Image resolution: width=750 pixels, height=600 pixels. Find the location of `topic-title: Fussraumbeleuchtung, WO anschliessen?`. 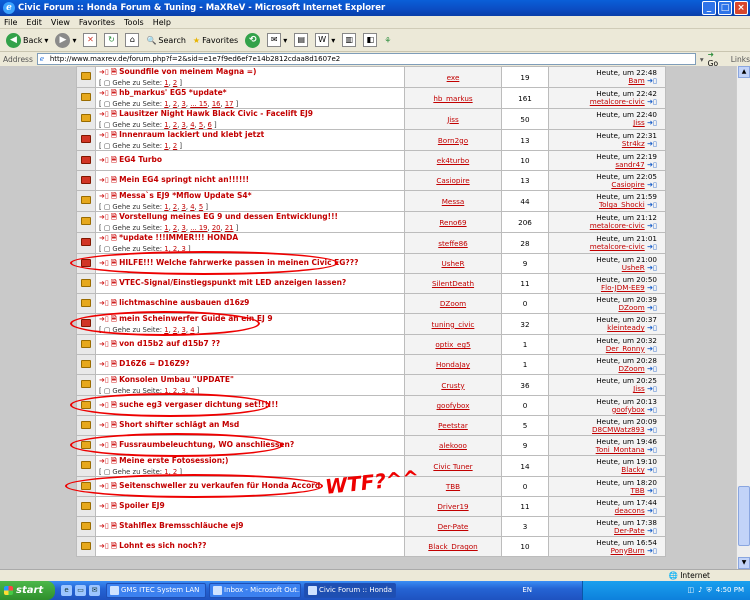

topic-title: Fussraumbeleuchtung, WO anschliessen? is located at coordinates (206, 444).